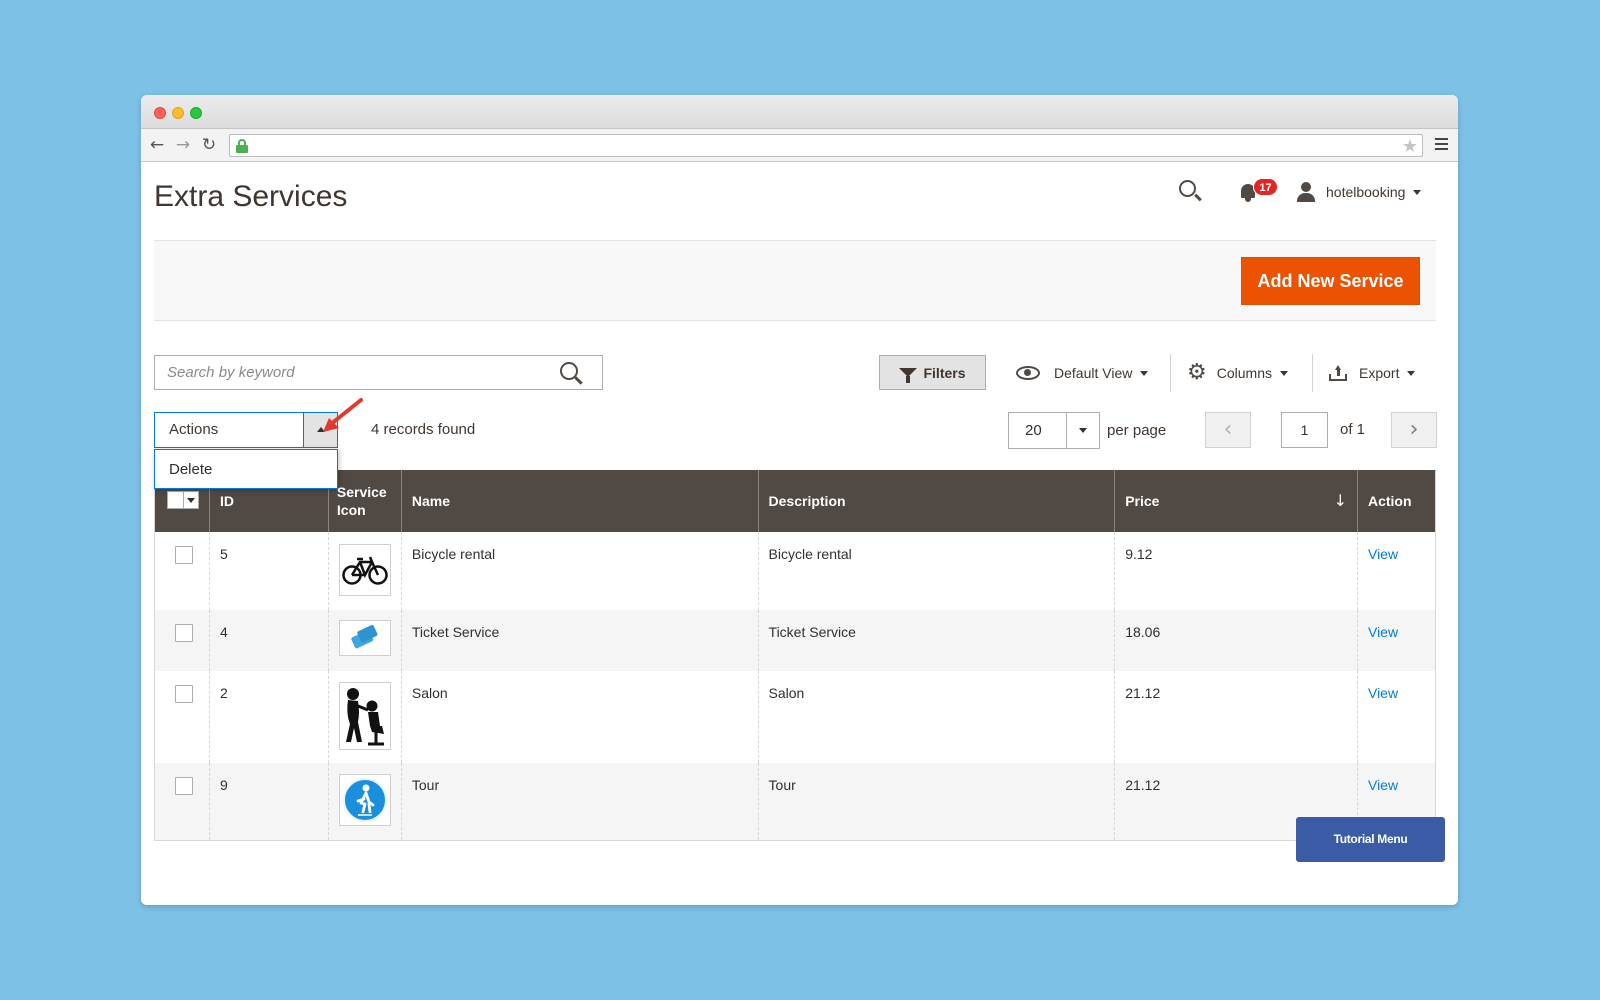  Describe the element at coordinates (194, 429) in the screenshot. I see `mass-actions-label: Actions` at that location.